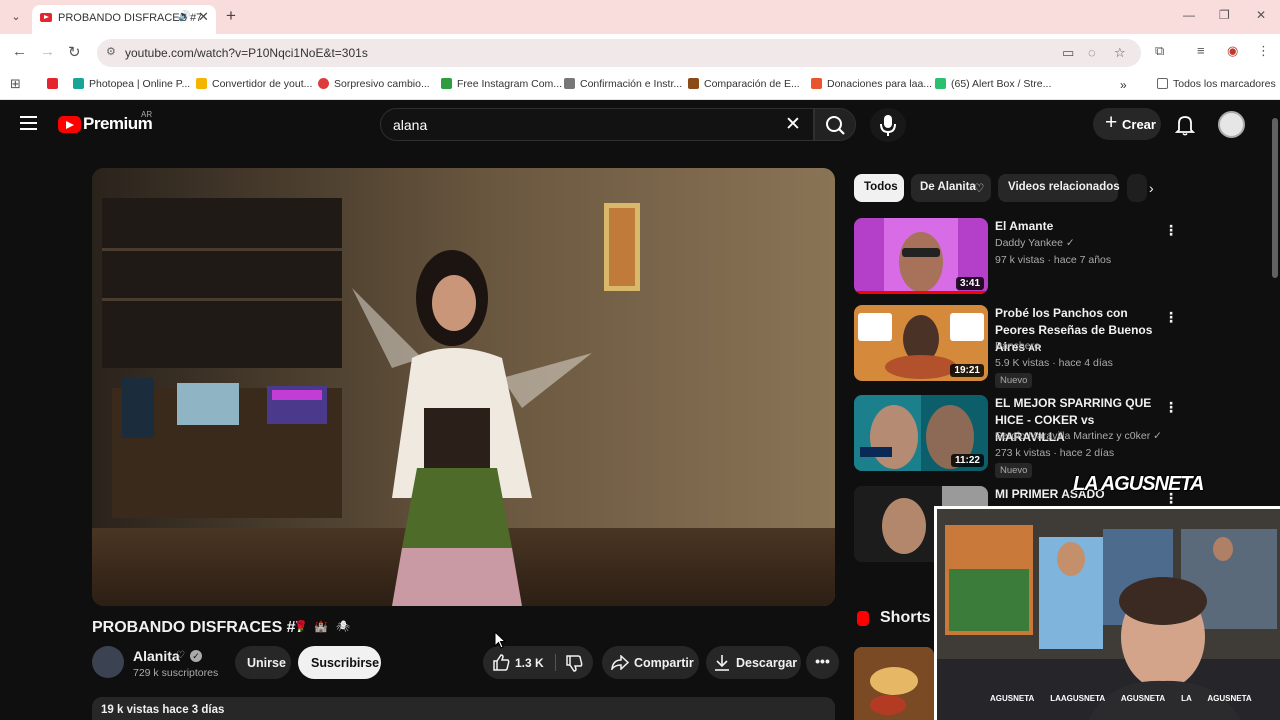 This screenshot has width=1280, height=720. Describe the element at coordinates (203, 17) in the screenshot. I see `tab-close-icon: ✕` at that location.